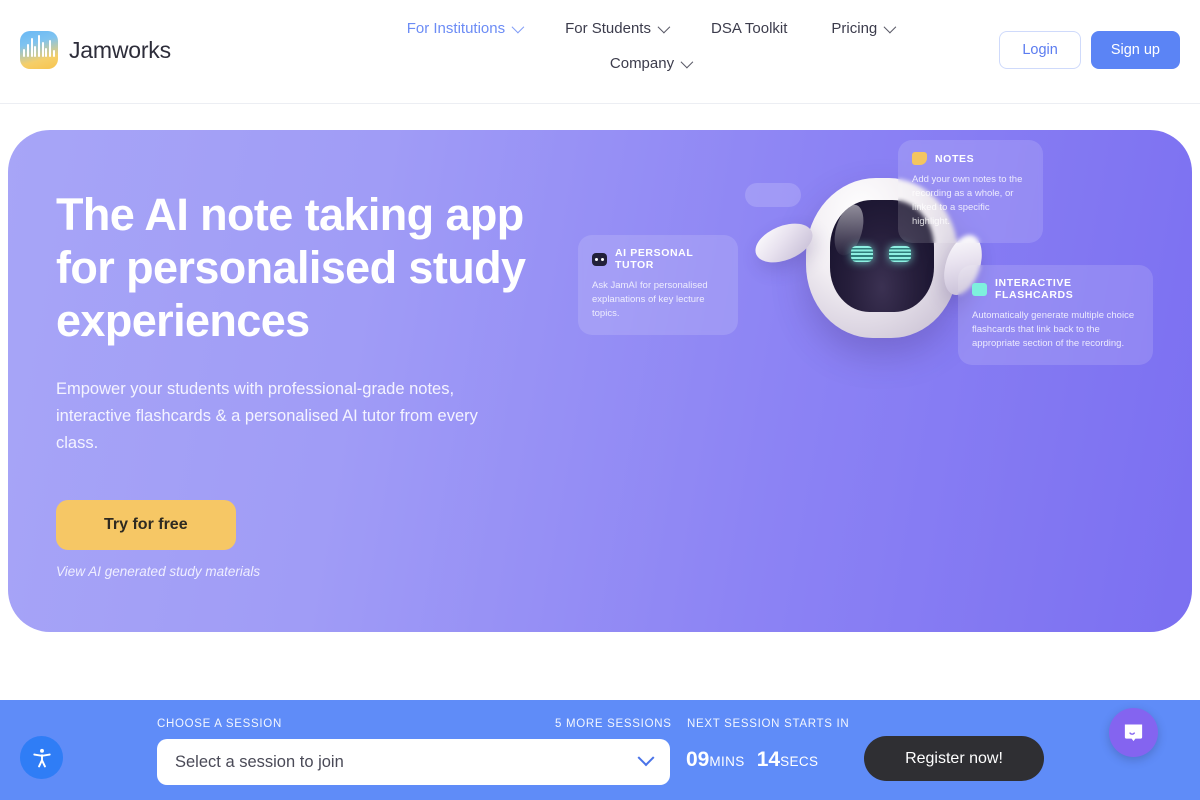 The height and width of the screenshot is (800, 1200). What do you see at coordinates (146, 525) in the screenshot?
I see `try-for-free-button: Try for free` at bounding box center [146, 525].